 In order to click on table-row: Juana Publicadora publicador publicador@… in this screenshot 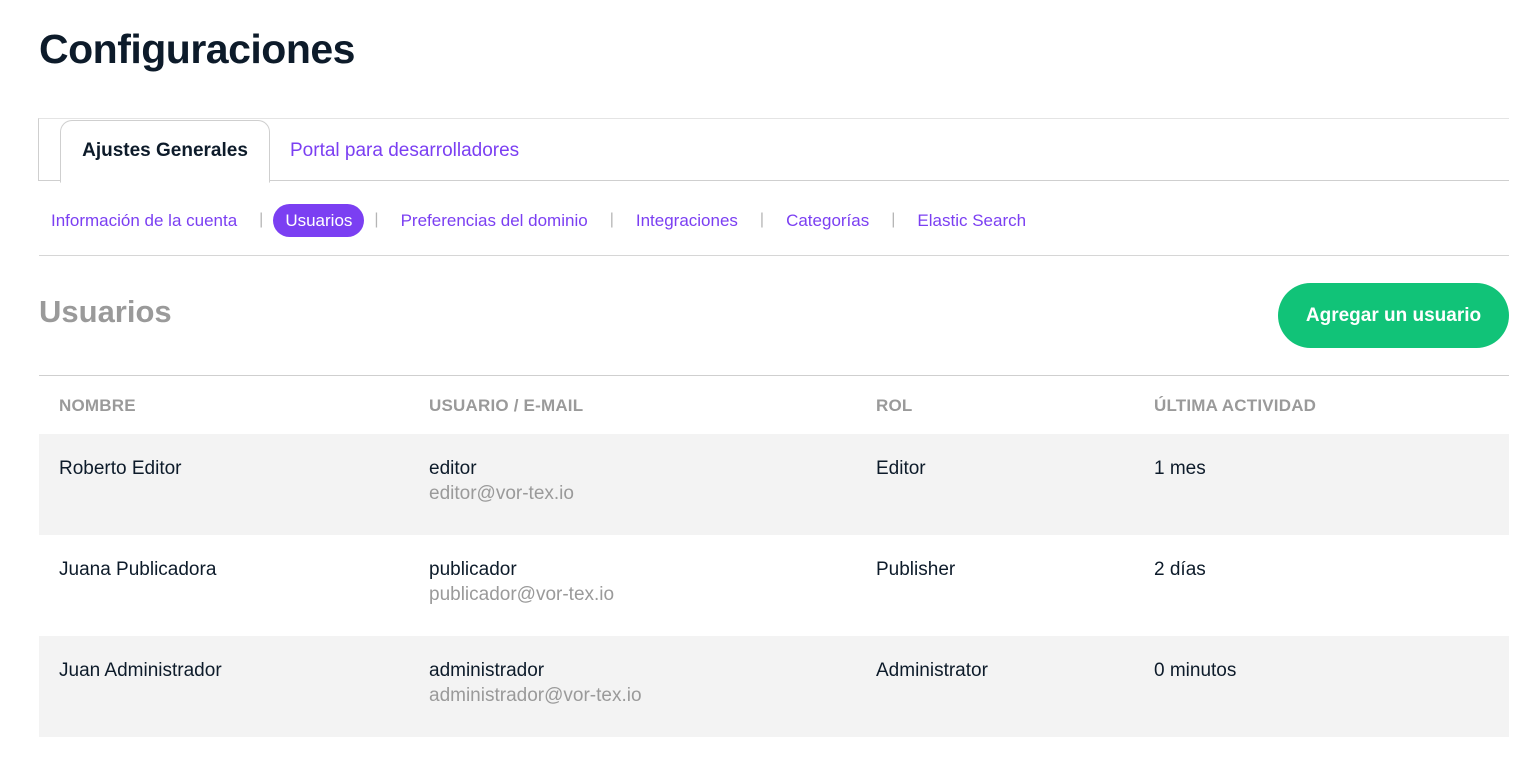, I will do `click(774, 585)`.